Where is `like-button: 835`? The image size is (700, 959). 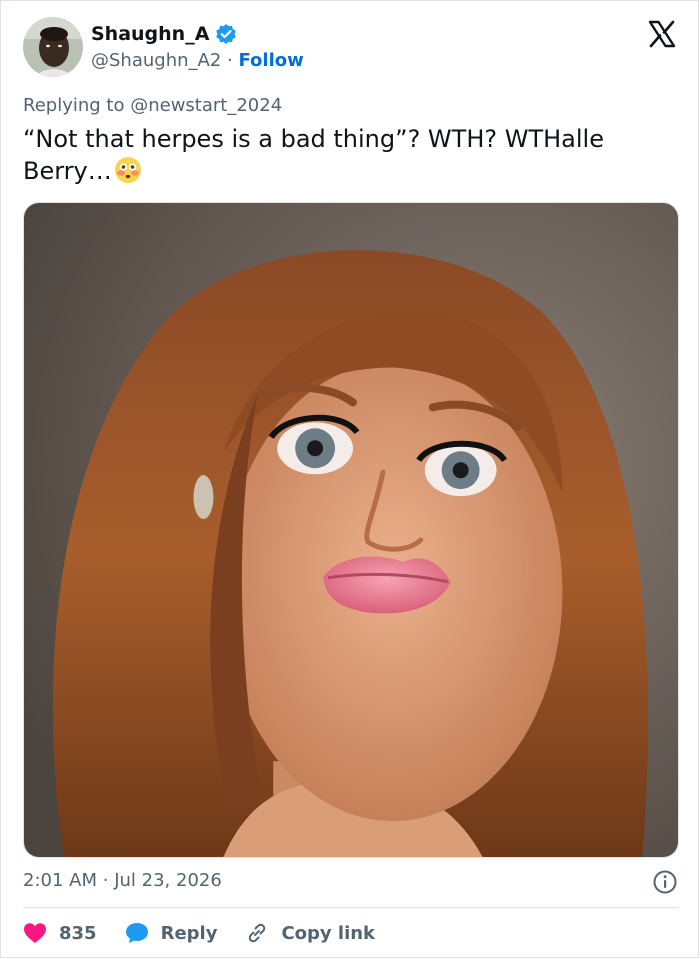 like-button: 835 is located at coordinates (60, 933).